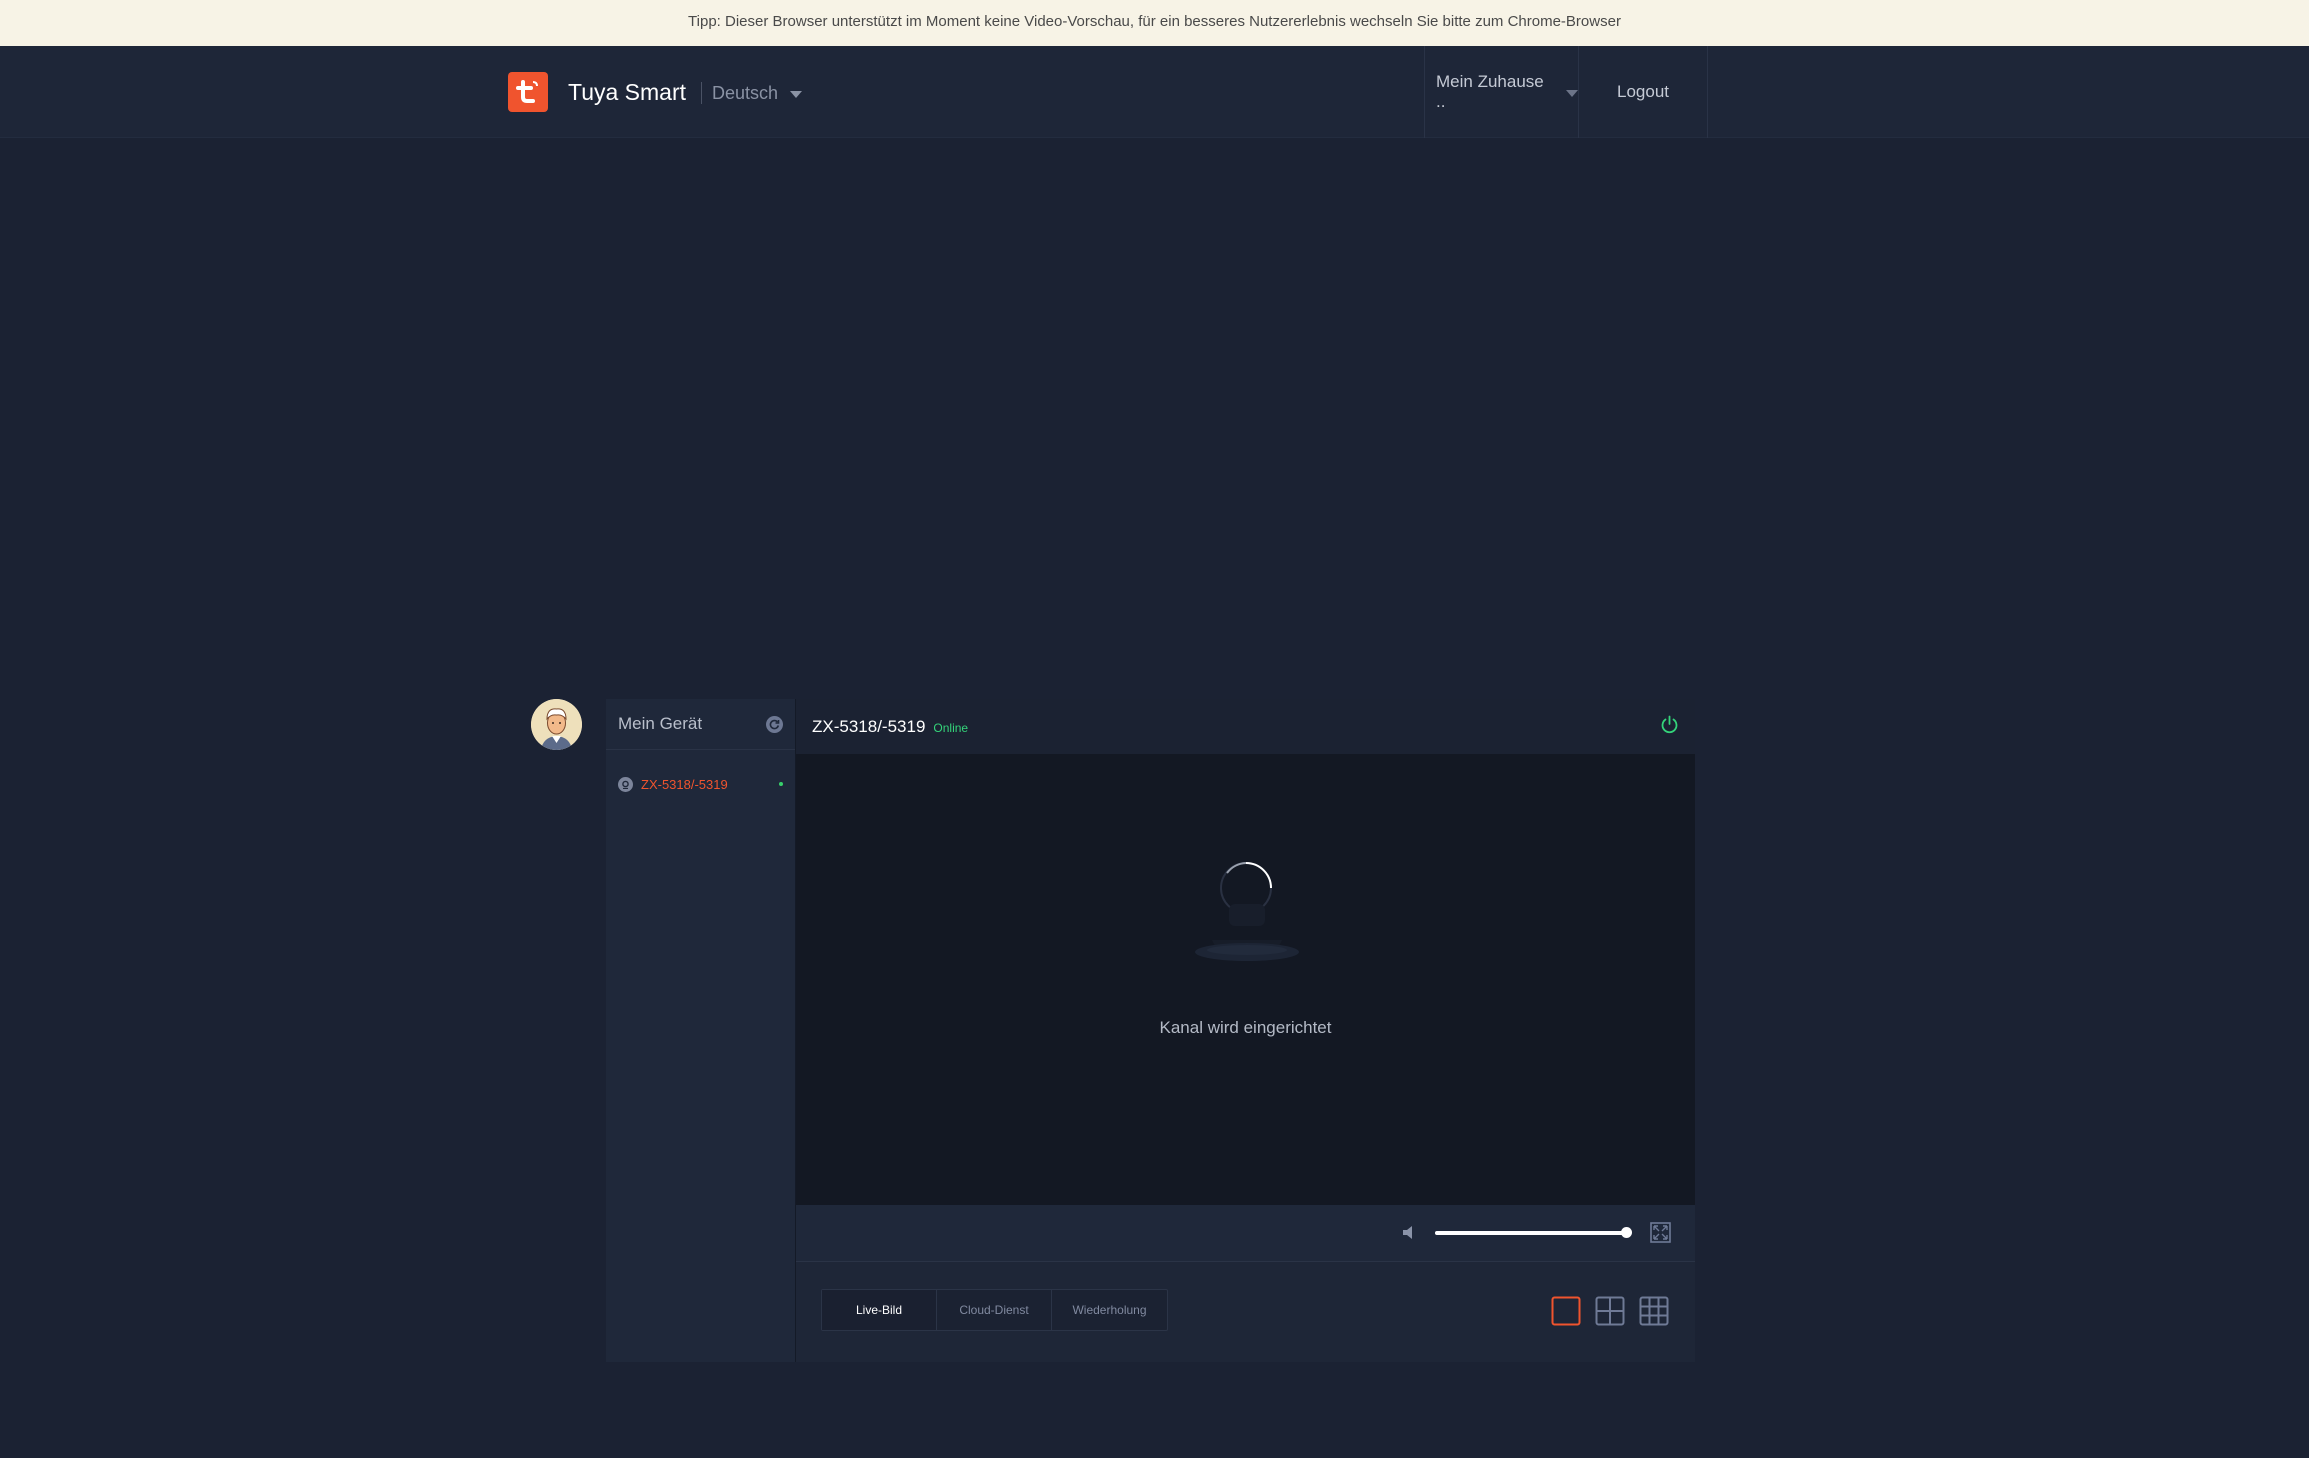  I want to click on tab-live: Live-Bild, so click(879, 1310).